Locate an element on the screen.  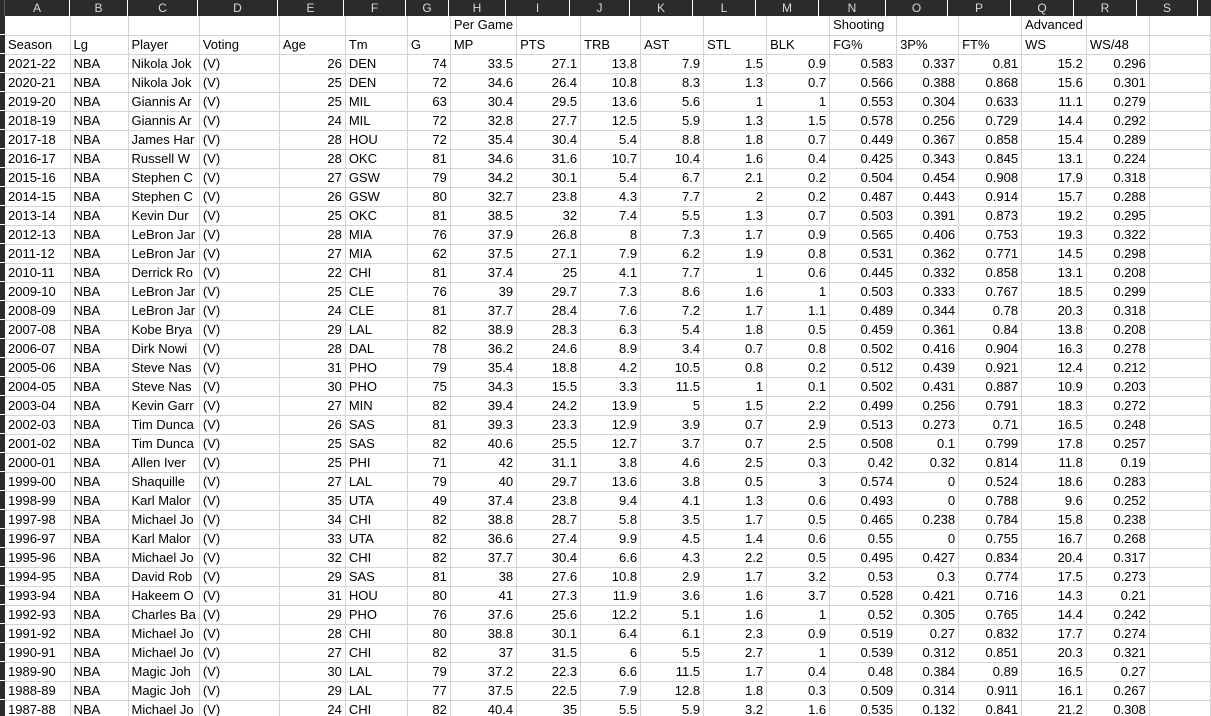
cell-j-17: 6.3 is located at coordinates (611, 330).